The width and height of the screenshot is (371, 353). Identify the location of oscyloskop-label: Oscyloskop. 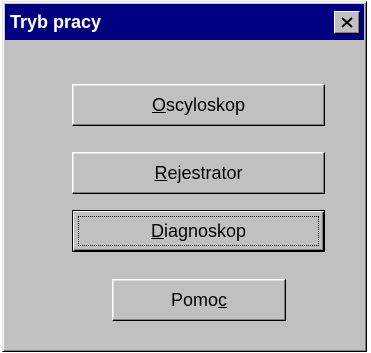
(198, 104).